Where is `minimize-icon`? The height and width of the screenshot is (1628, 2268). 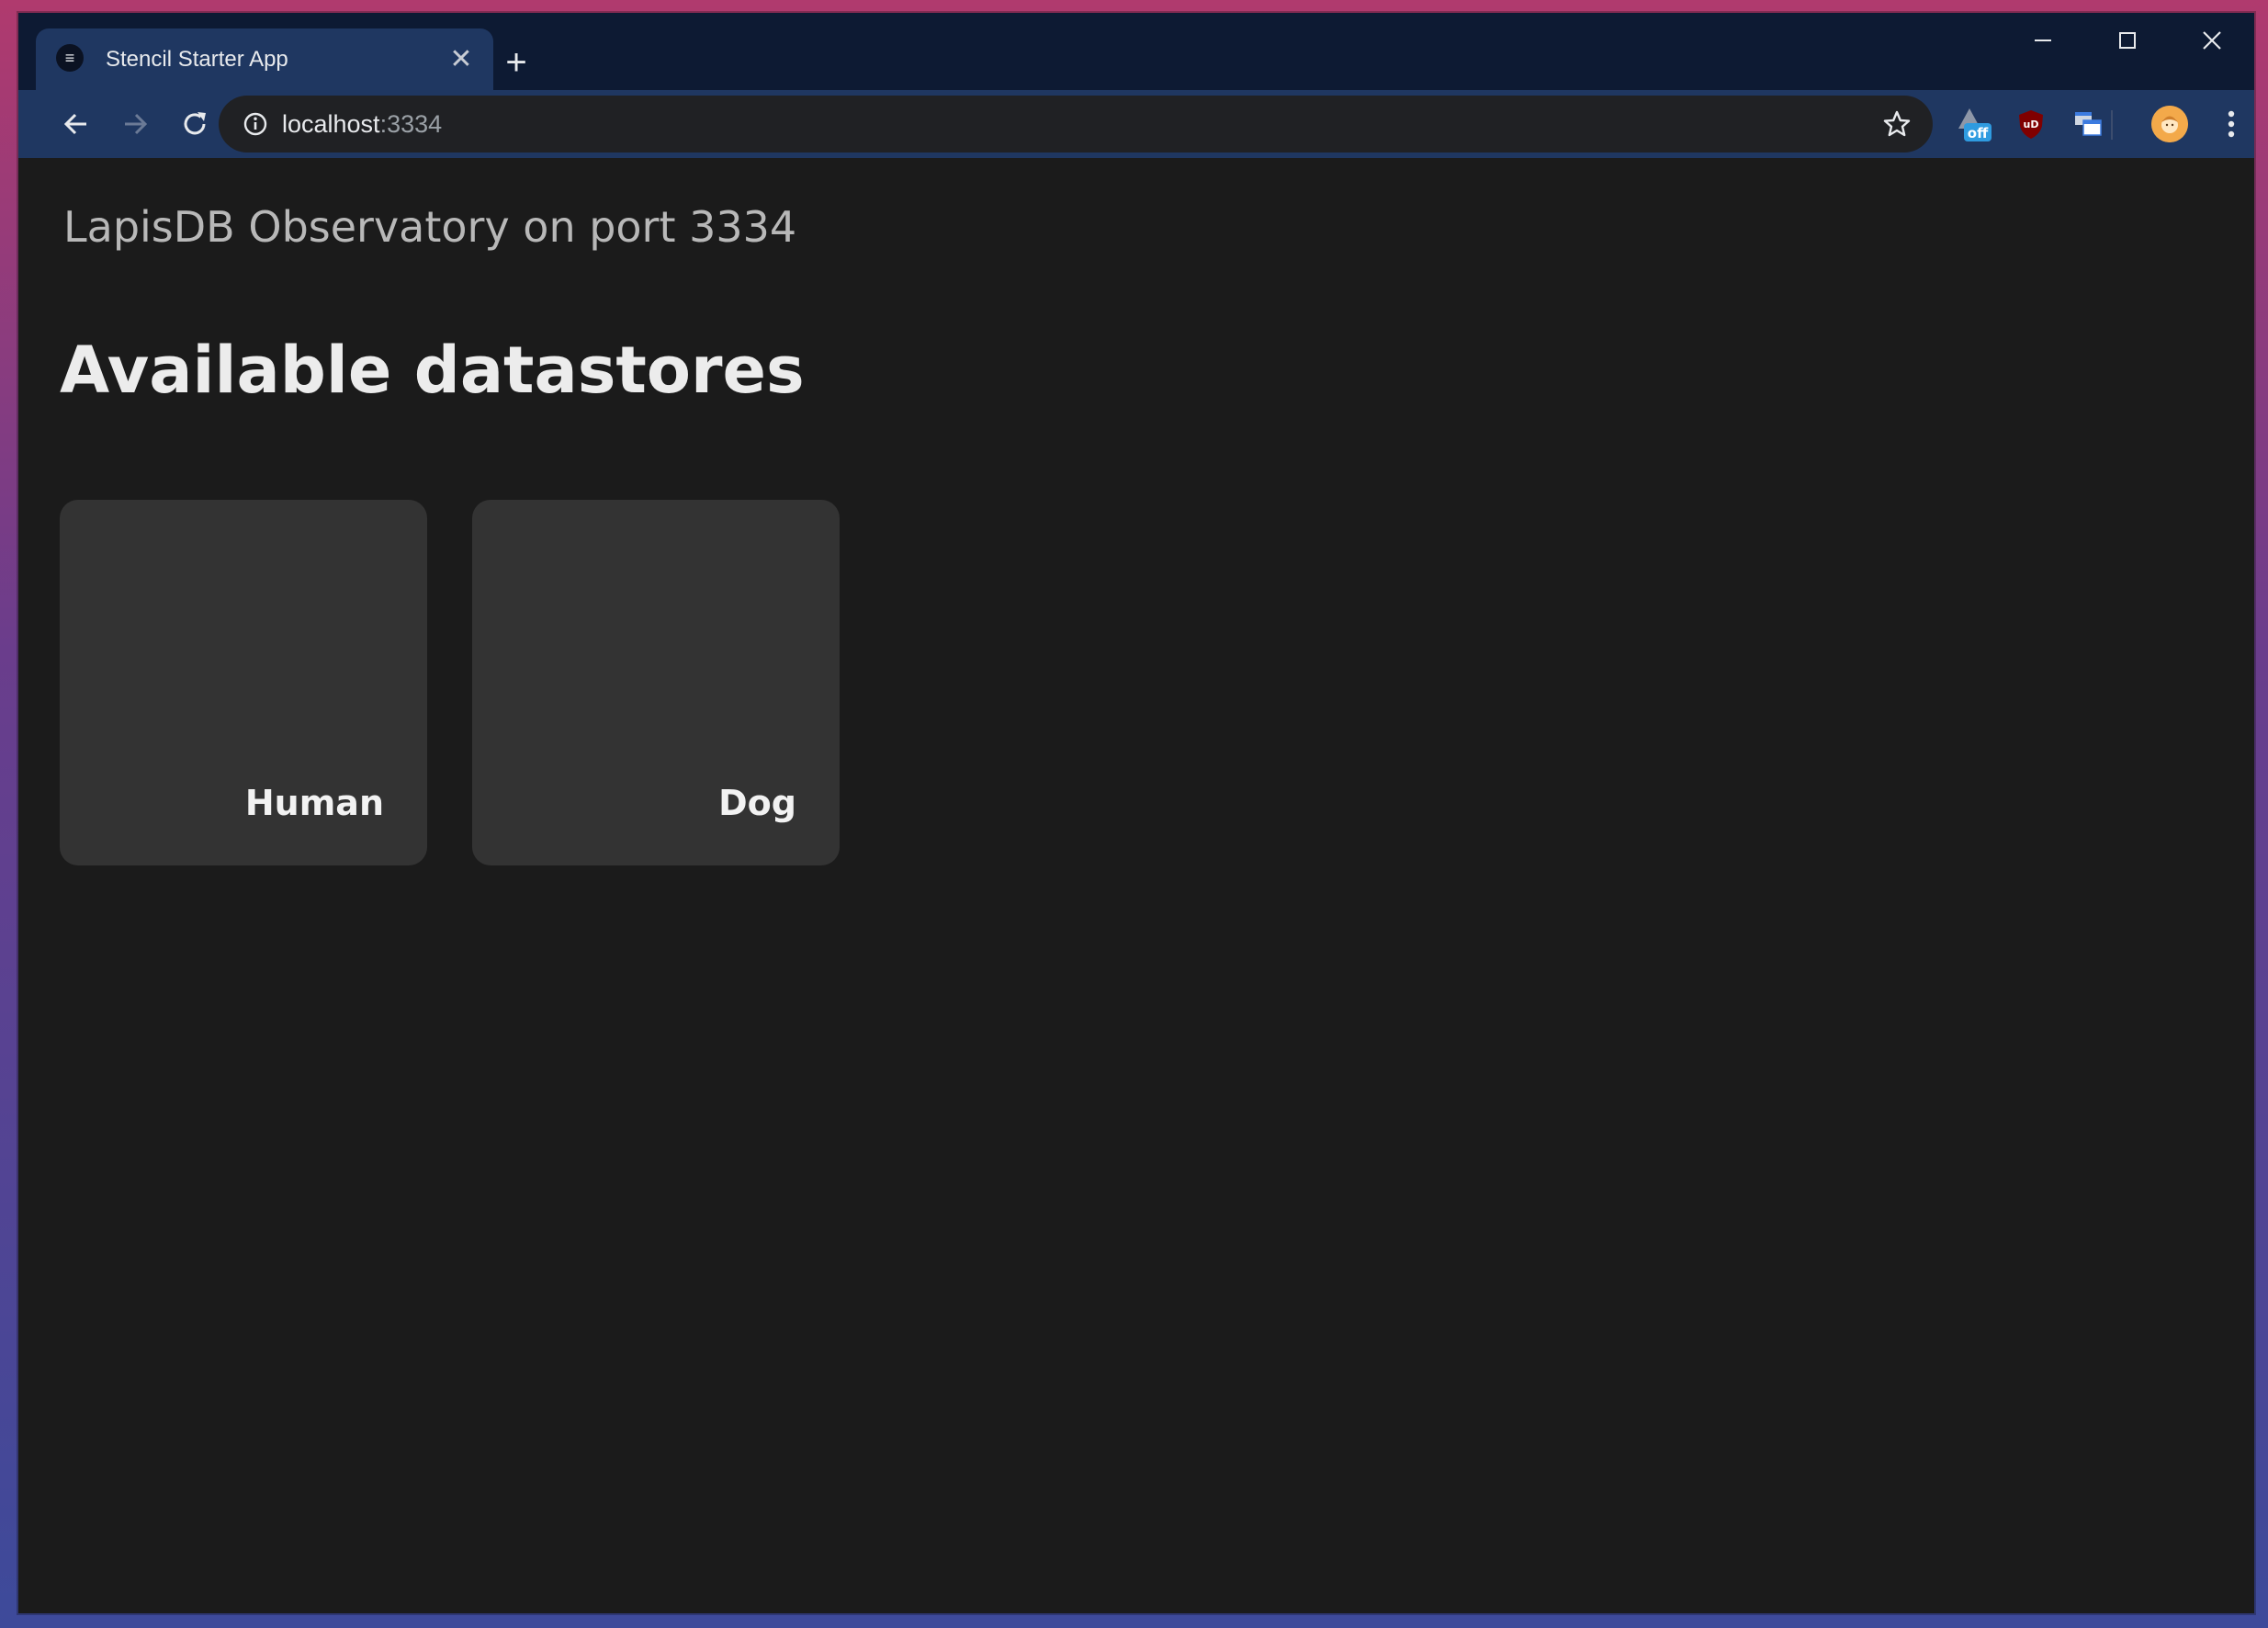
minimize-icon is located at coordinates (2043, 40).